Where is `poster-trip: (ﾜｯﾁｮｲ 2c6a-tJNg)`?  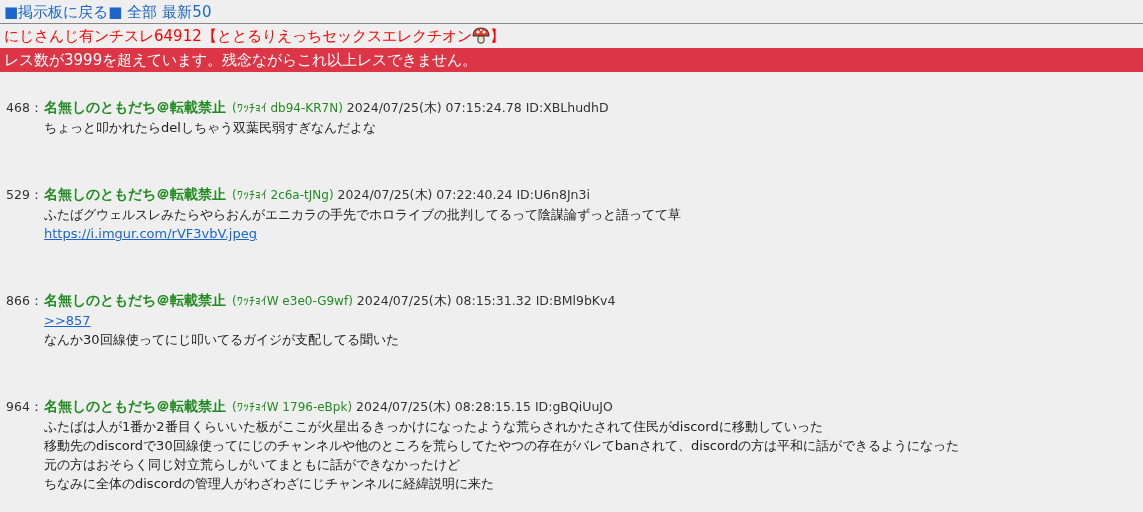 poster-trip: (ﾜｯﾁｮｲ 2c6a-tJNg) is located at coordinates (283, 195).